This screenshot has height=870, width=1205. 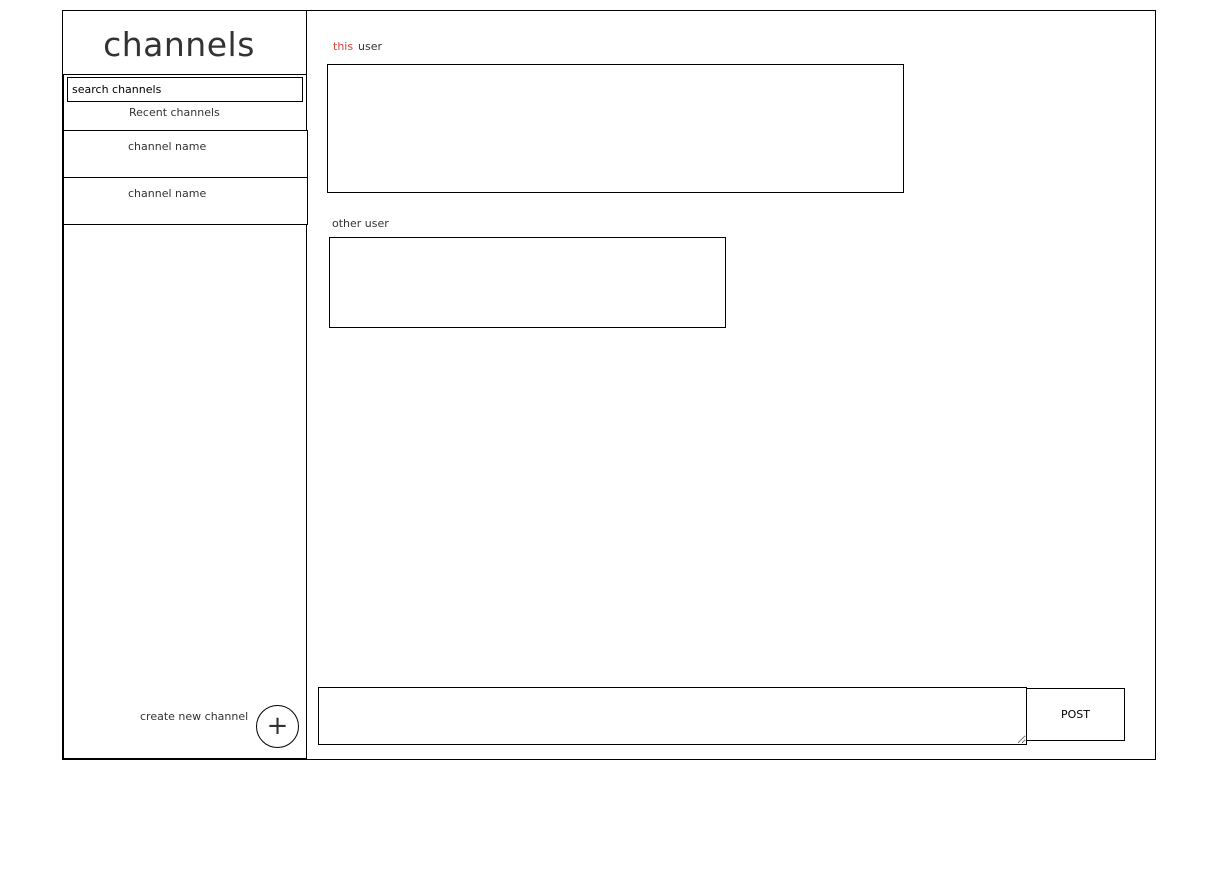 What do you see at coordinates (1075, 714) in the screenshot?
I see `post-button: POST` at bounding box center [1075, 714].